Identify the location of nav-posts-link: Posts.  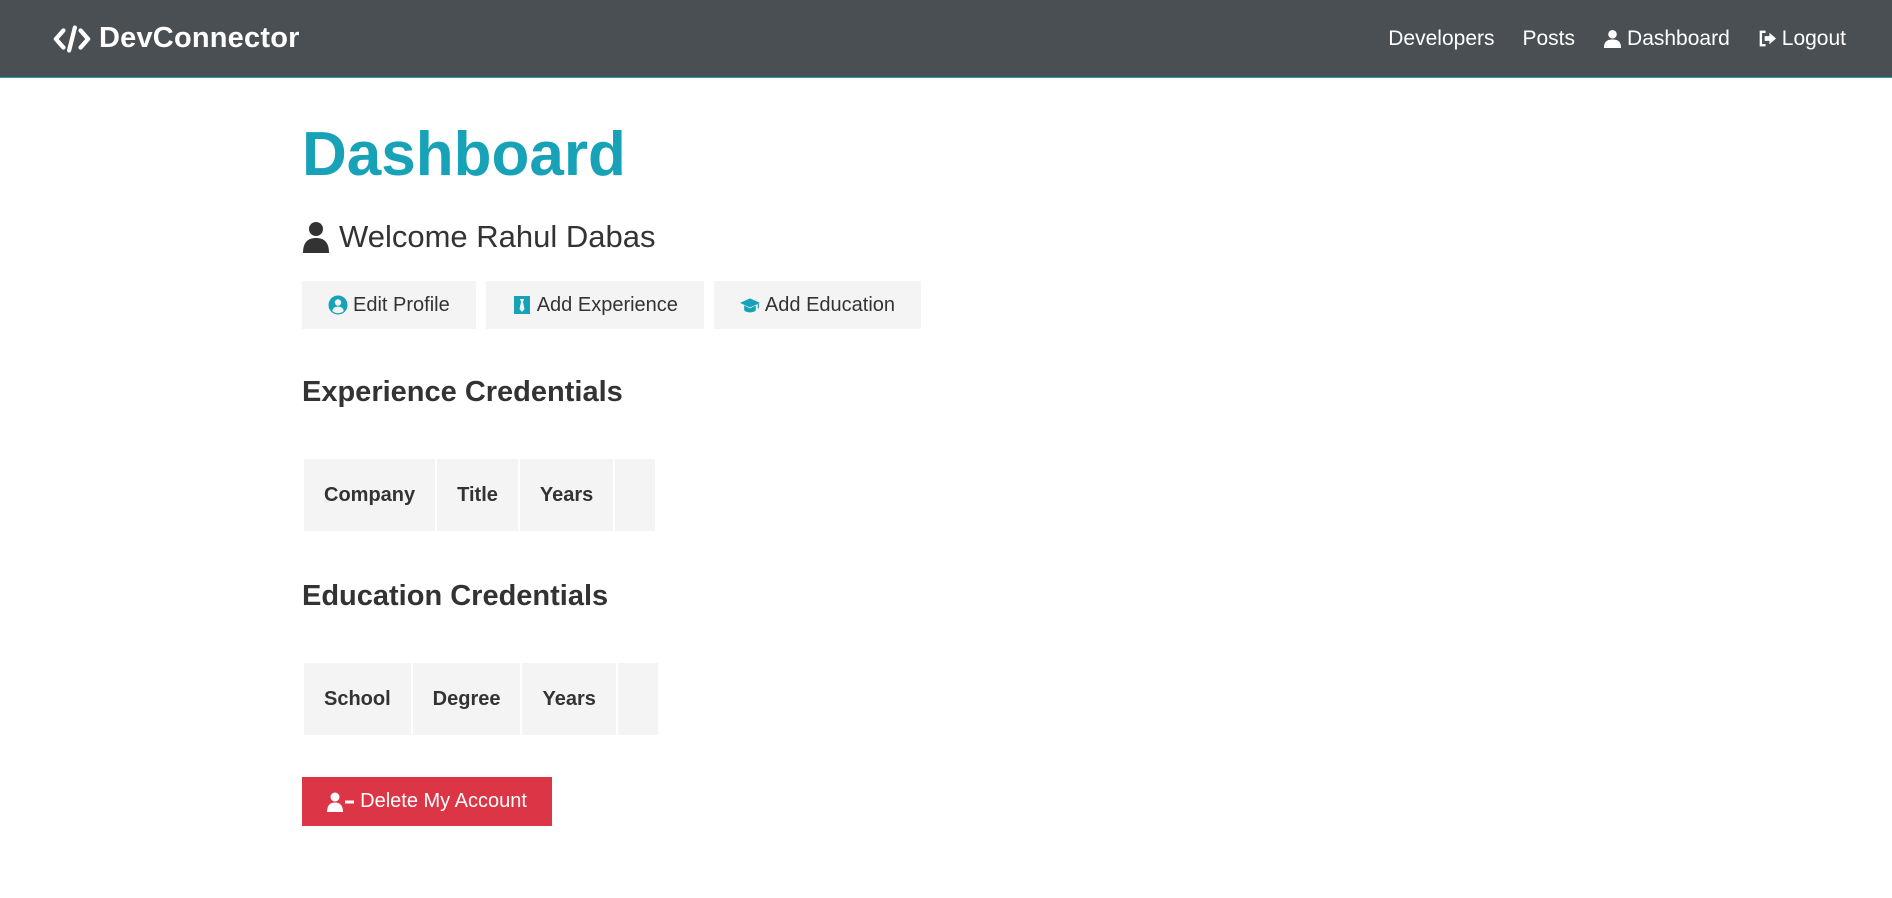
(1549, 39).